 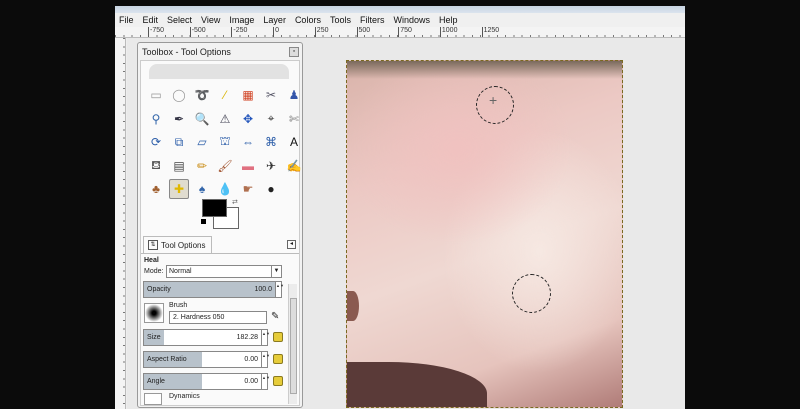 I want to click on ellipse-select-tool-icon: ◯, so click(x=179, y=95).